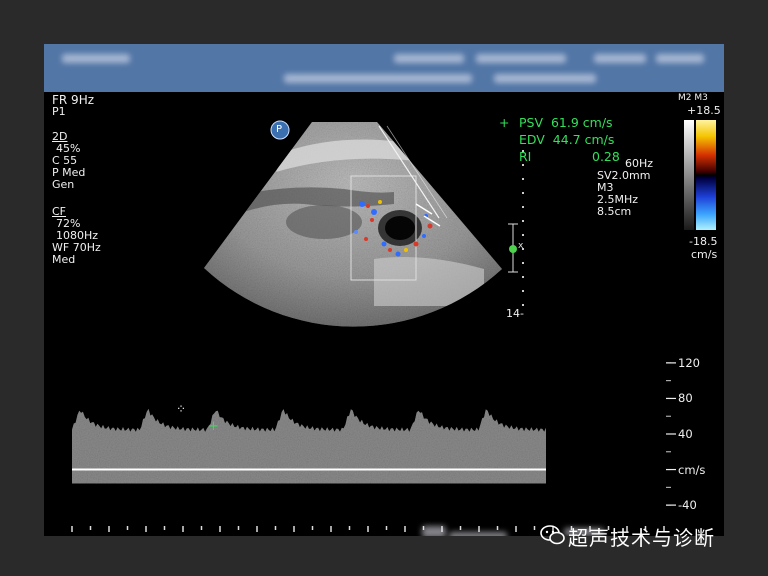 The image size is (768, 576). Describe the element at coordinates (704, 110) in the screenshot. I see `colorbar-max: +18.5` at that location.